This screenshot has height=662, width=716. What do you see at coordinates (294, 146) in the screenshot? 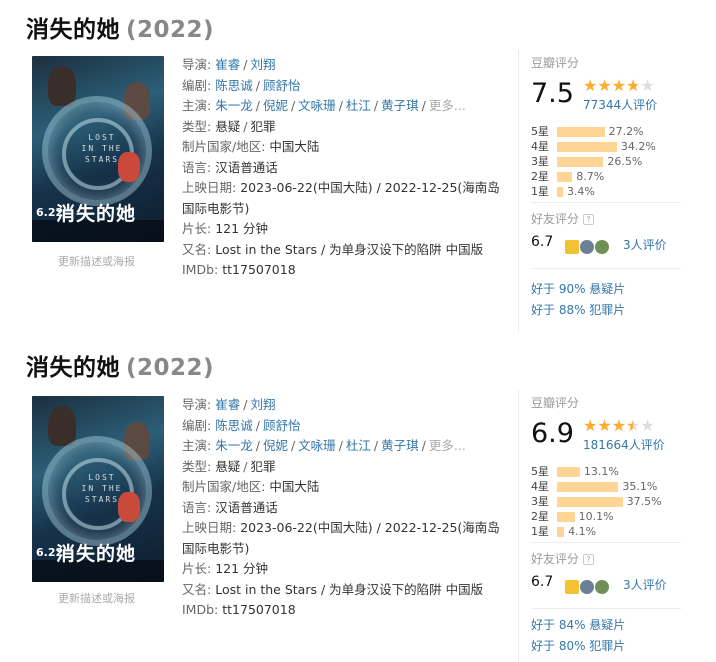
I see `country-value: 中国大陆` at bounding box center [294, 146].